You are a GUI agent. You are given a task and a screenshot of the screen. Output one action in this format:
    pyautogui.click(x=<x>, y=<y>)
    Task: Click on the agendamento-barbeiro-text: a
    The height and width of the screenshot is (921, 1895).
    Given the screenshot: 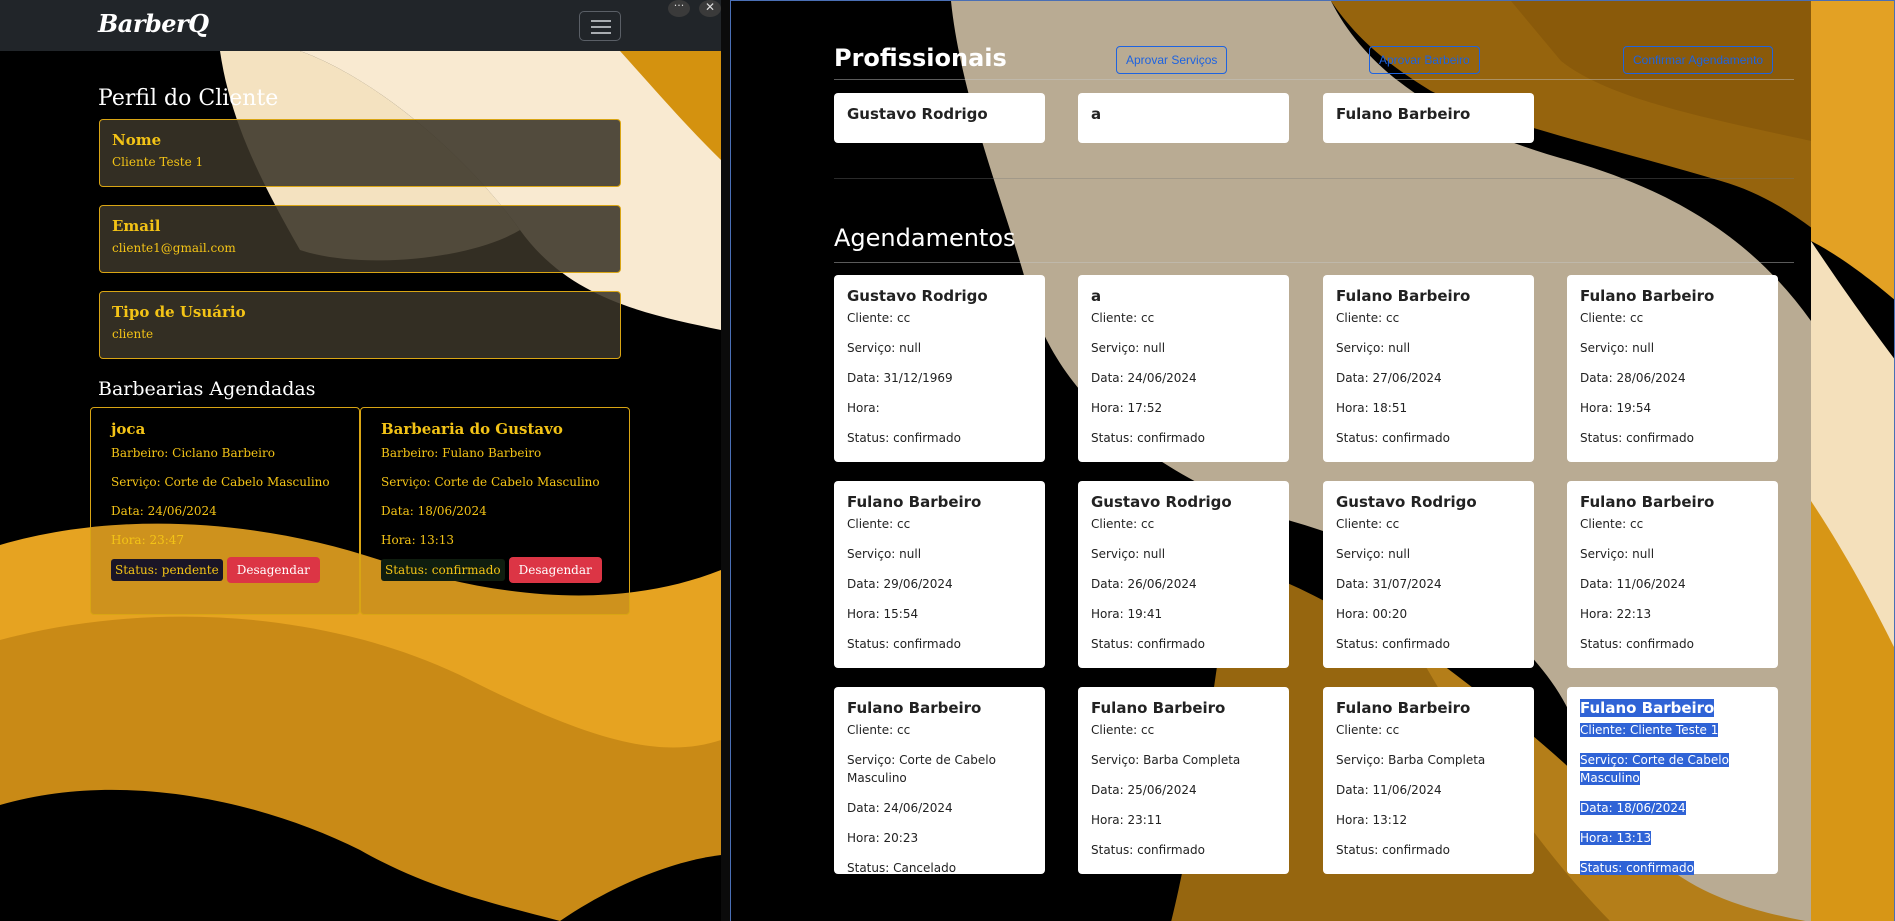 What is the action you would take?
    pyautogui.click(x=1096, y=296)
    